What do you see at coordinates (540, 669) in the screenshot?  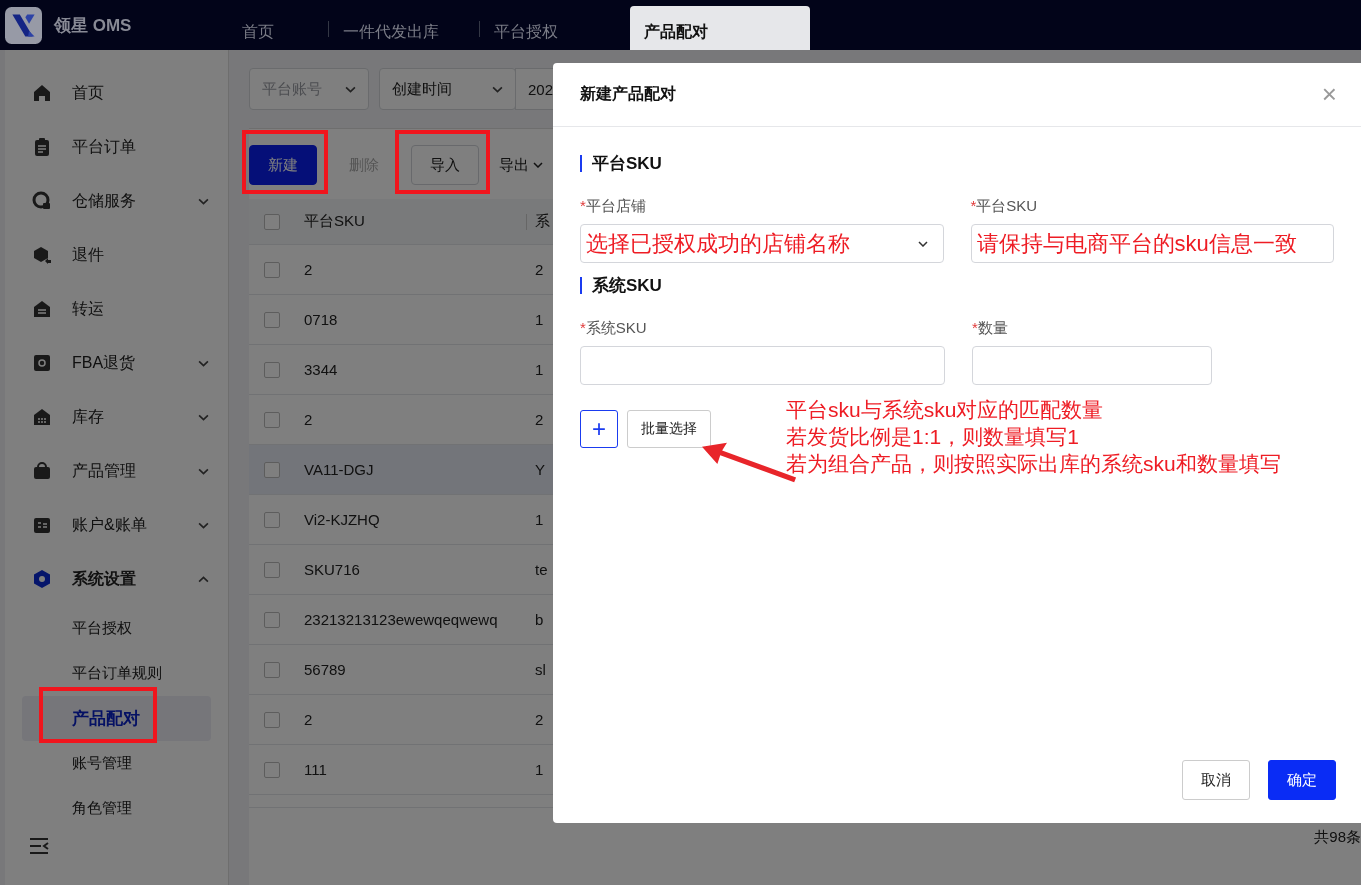 I see `table-cell: sl` at bounding box center [540, 669].